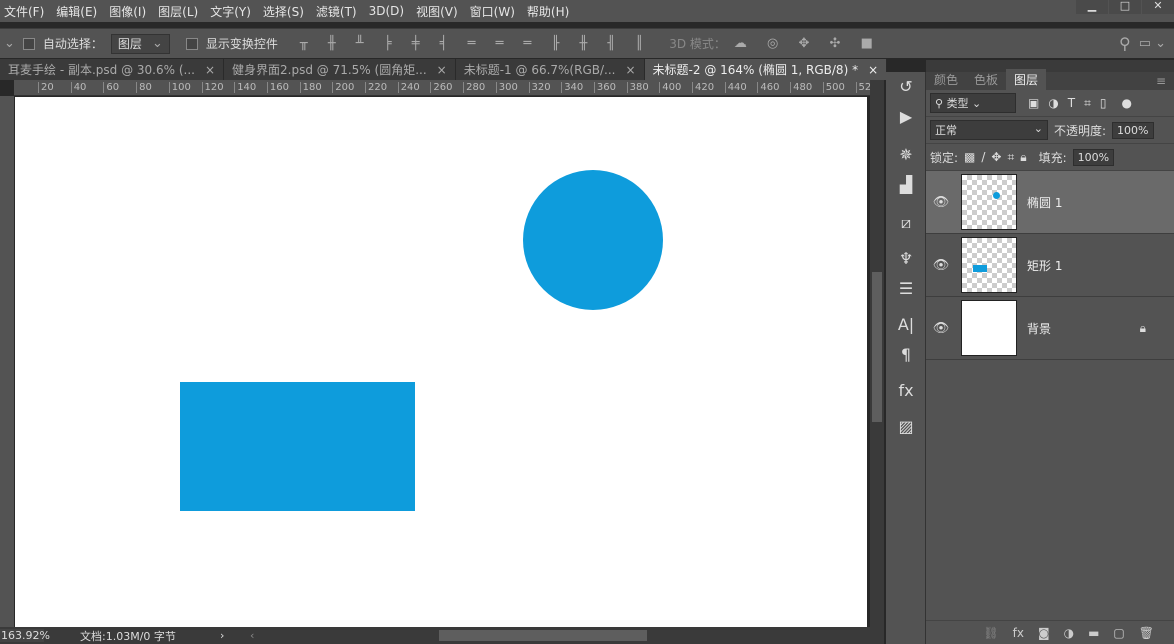  I want to click on ruler-tick: 140, so click(245, 87).